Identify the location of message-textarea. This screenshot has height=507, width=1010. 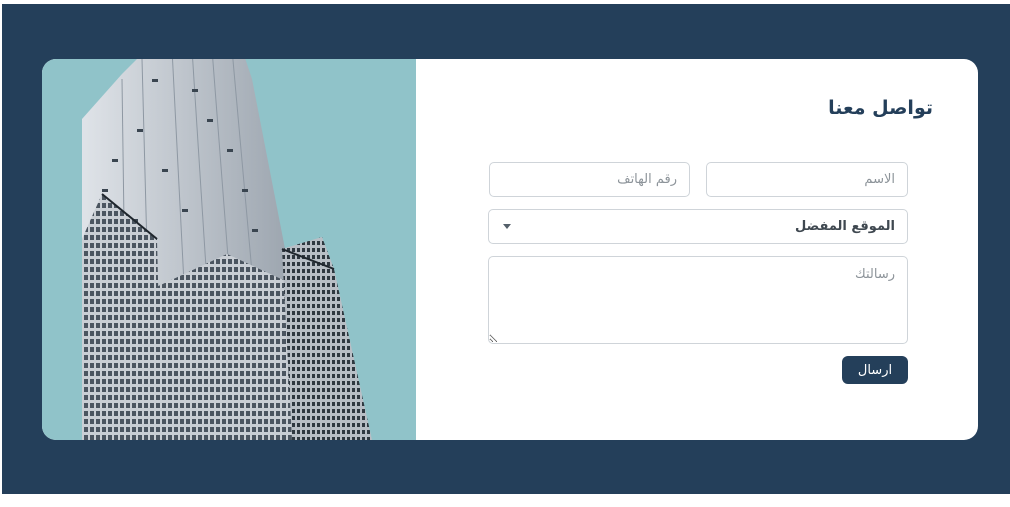
(698, 300).